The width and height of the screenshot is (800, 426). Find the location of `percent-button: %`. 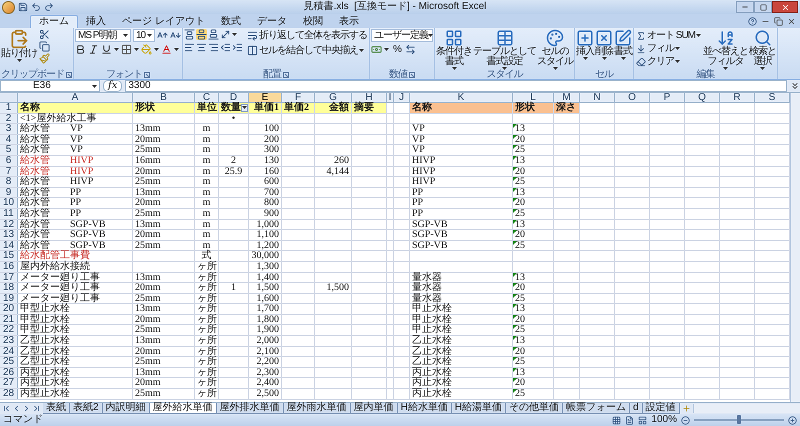

percent-button: % is located at coordinates (397, 49).